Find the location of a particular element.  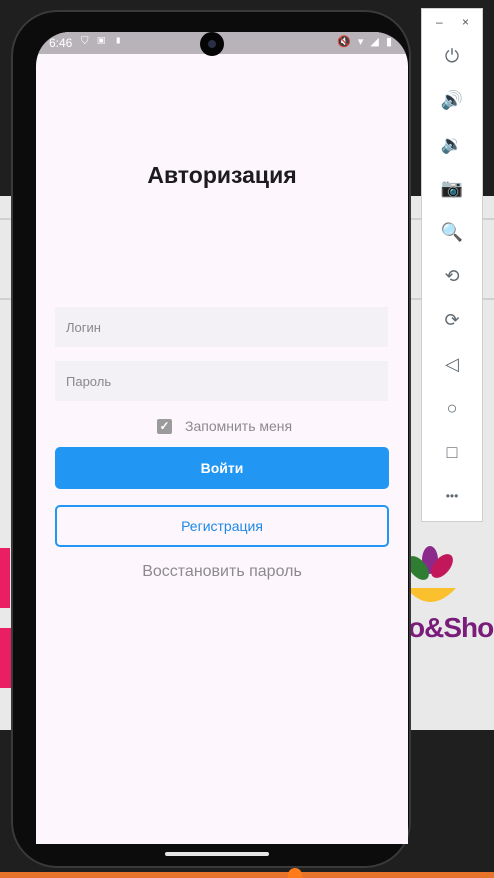

status-time: 6:46 is located at coordinates (61, 43).